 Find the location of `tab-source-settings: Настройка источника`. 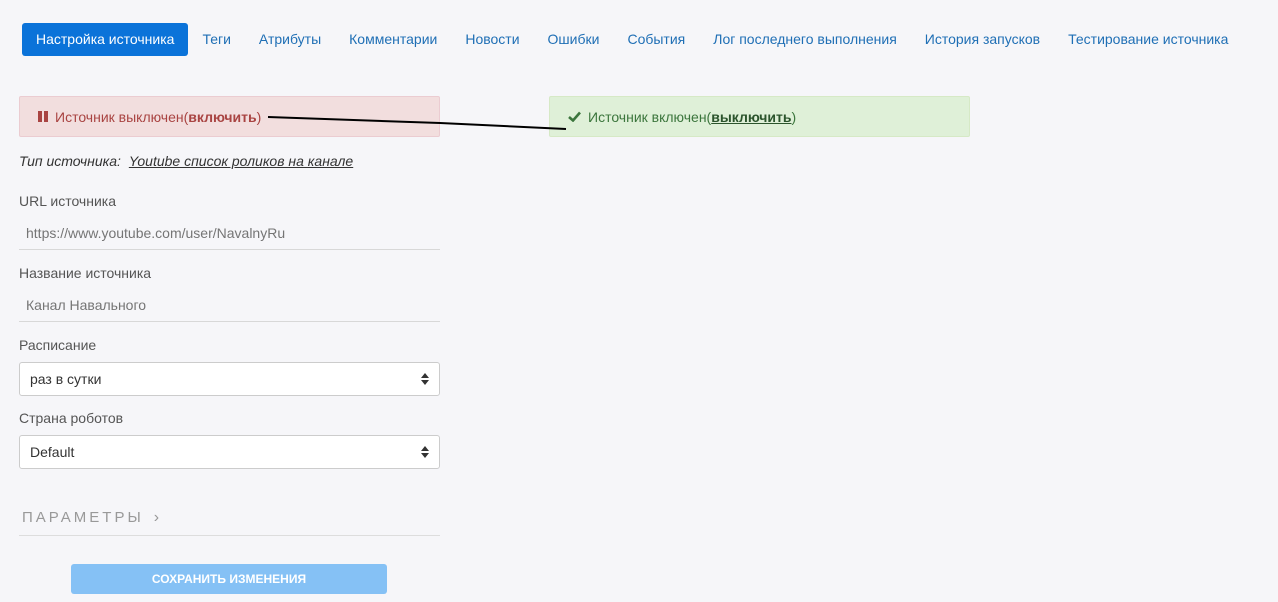

tab-source-settings: Настройка источника is located at coordinates (105, 39).